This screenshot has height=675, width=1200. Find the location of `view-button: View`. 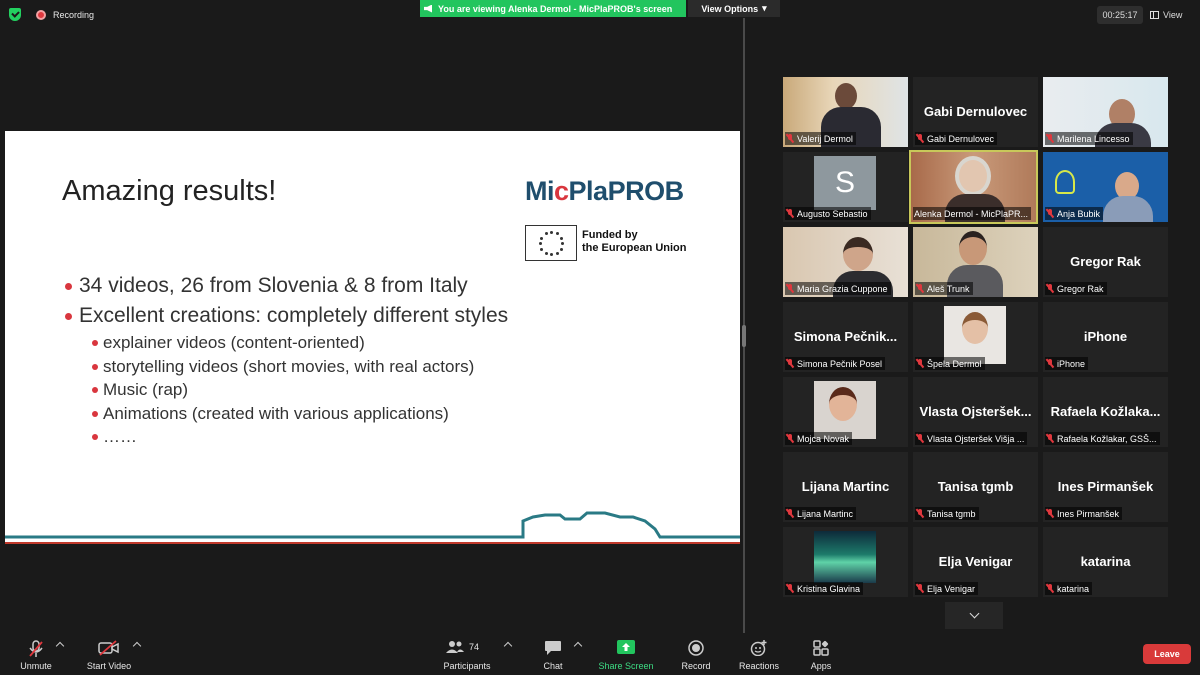

view-button: View is located at coordinates (1172, 15).